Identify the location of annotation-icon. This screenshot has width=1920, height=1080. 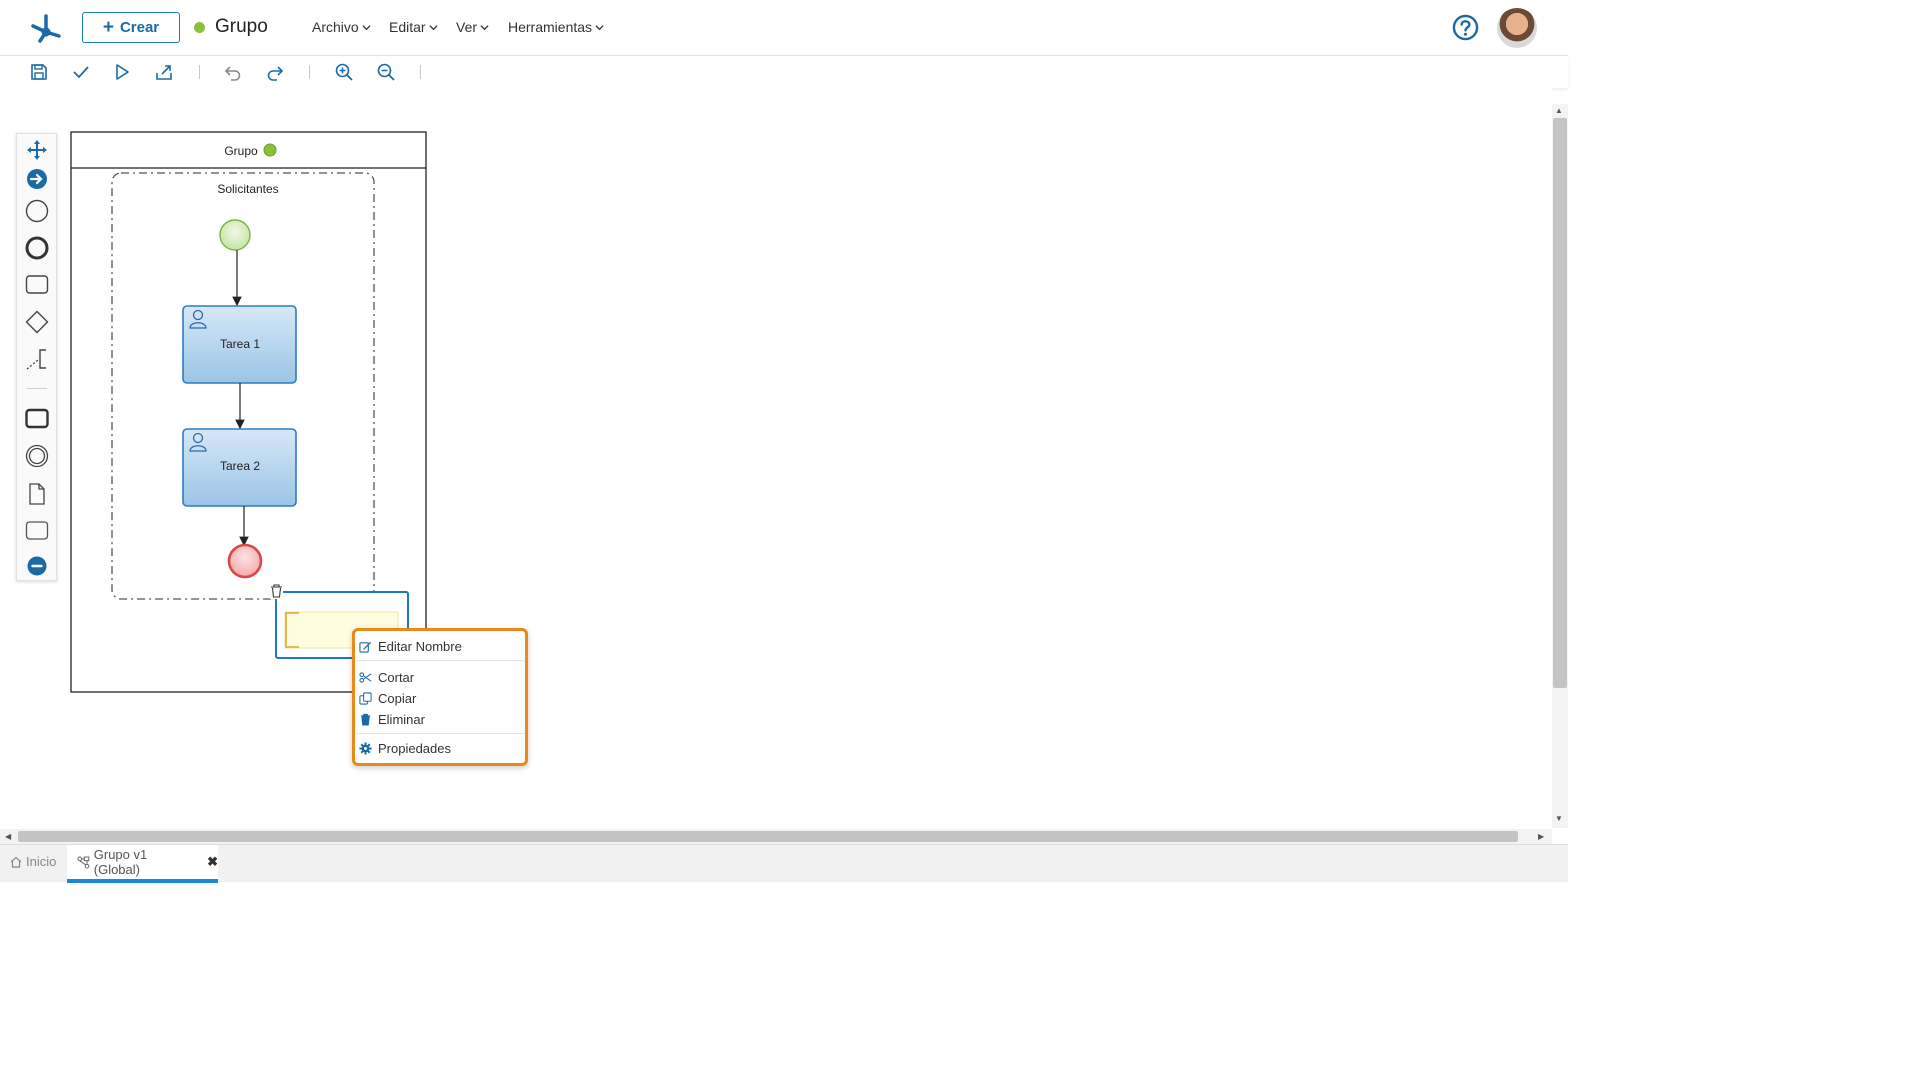
(37, 359).